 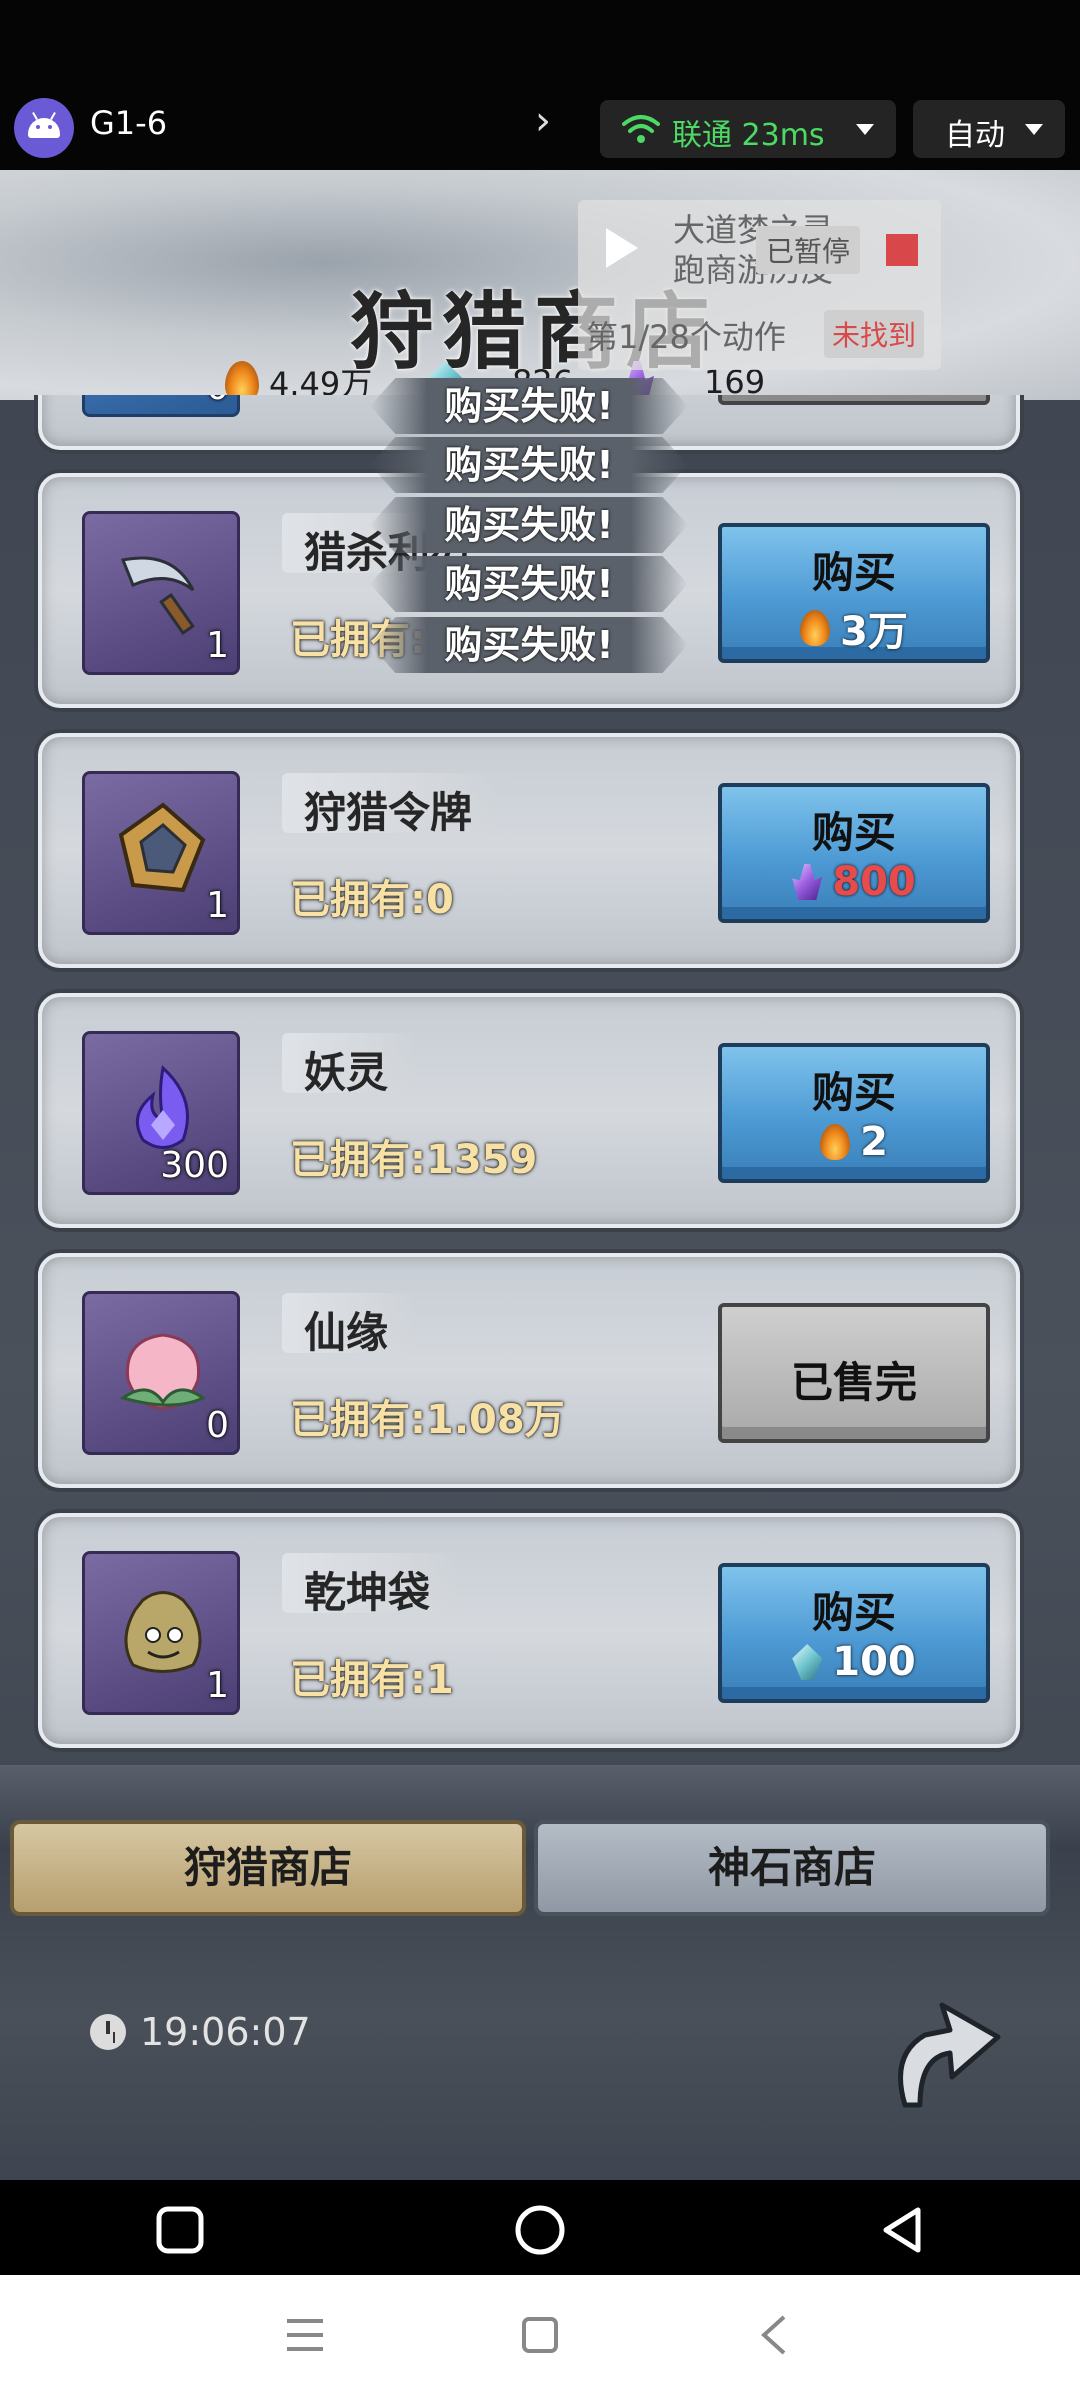 I want to click on remote-control-bar: G1-6 › 联通 23ms 自动, so click(x=540, y=85).